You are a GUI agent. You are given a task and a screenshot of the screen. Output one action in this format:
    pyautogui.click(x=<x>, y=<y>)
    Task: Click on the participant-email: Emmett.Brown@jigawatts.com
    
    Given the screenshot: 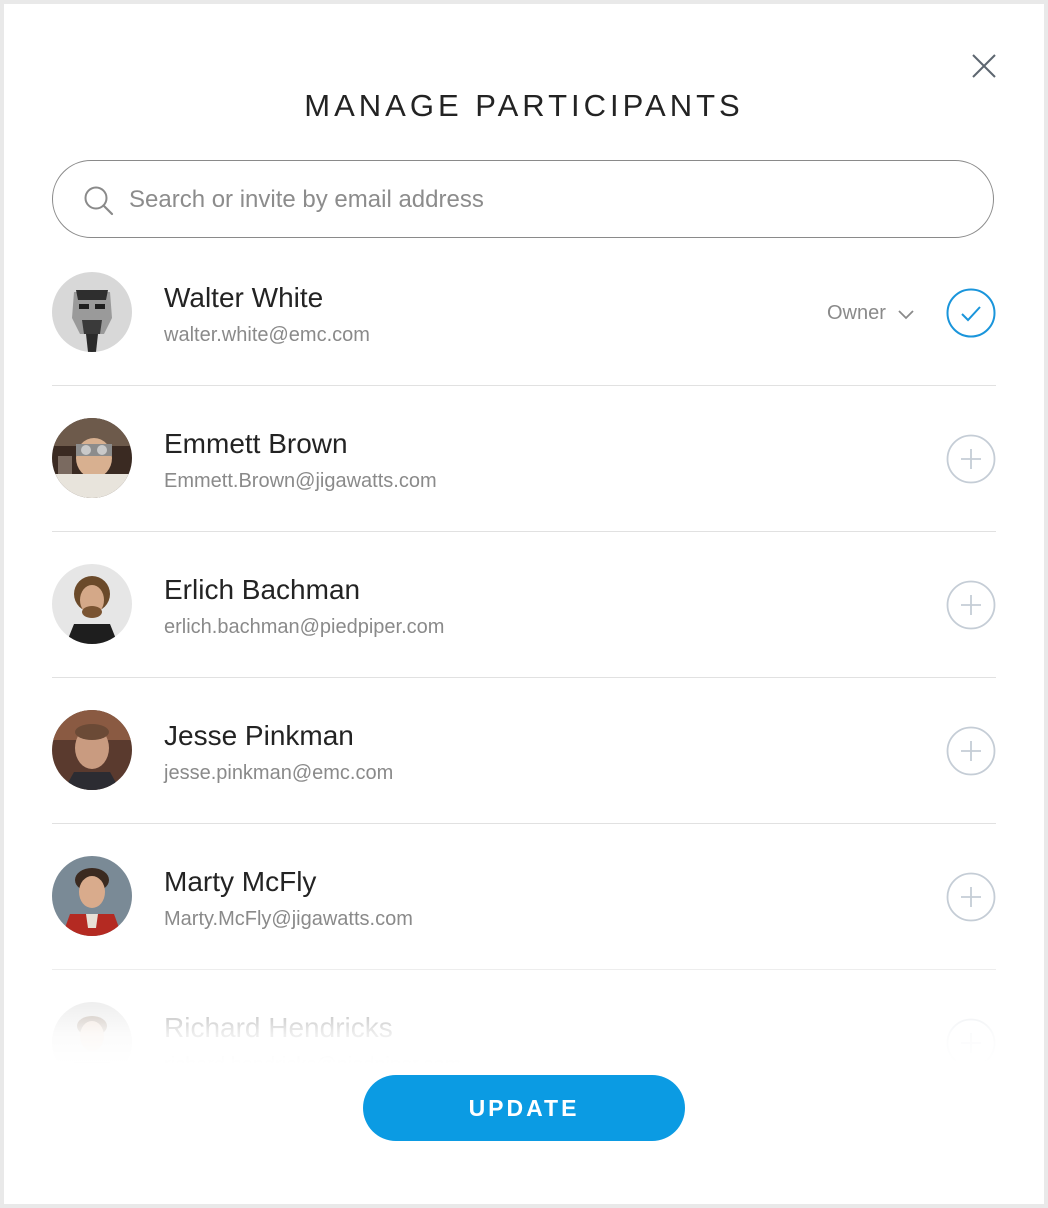 What is the action you would take?
    pyautogui.click(x=300, y=481)
    